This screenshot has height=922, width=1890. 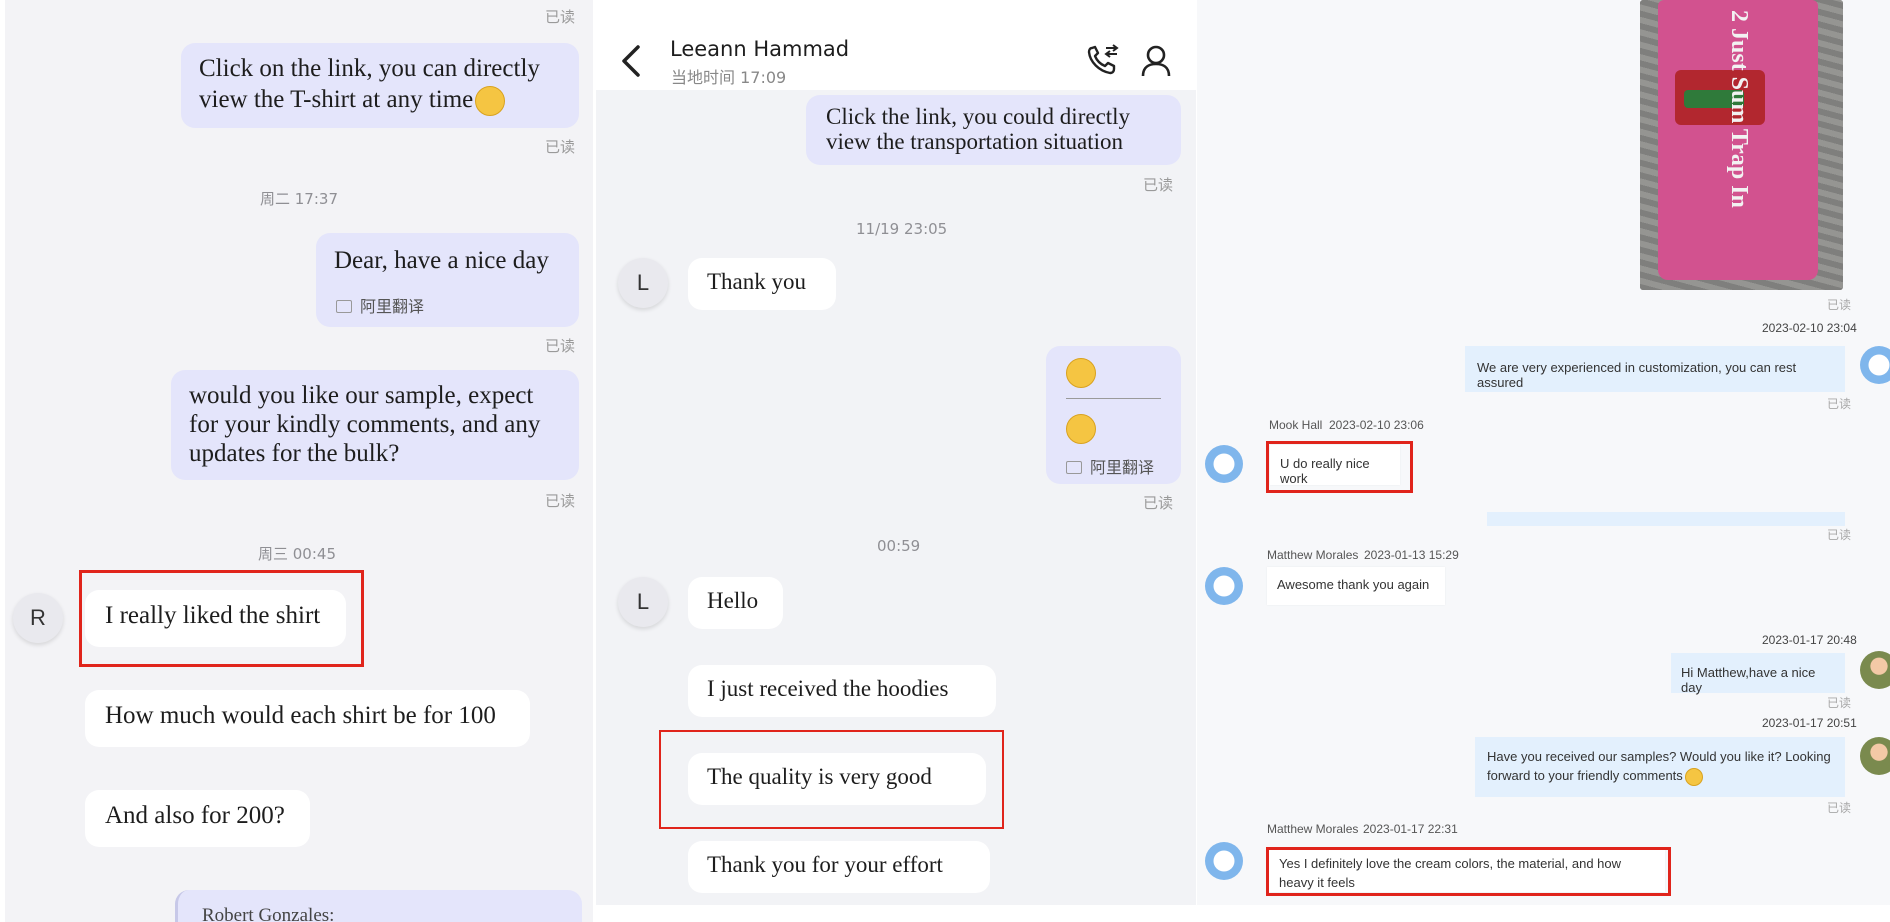 What do you see at coordinates (896, 45) in the screenshot?
I see `chat-header: Leeann Hammad 当地时间 17:09` at bounding box center [896, 45].